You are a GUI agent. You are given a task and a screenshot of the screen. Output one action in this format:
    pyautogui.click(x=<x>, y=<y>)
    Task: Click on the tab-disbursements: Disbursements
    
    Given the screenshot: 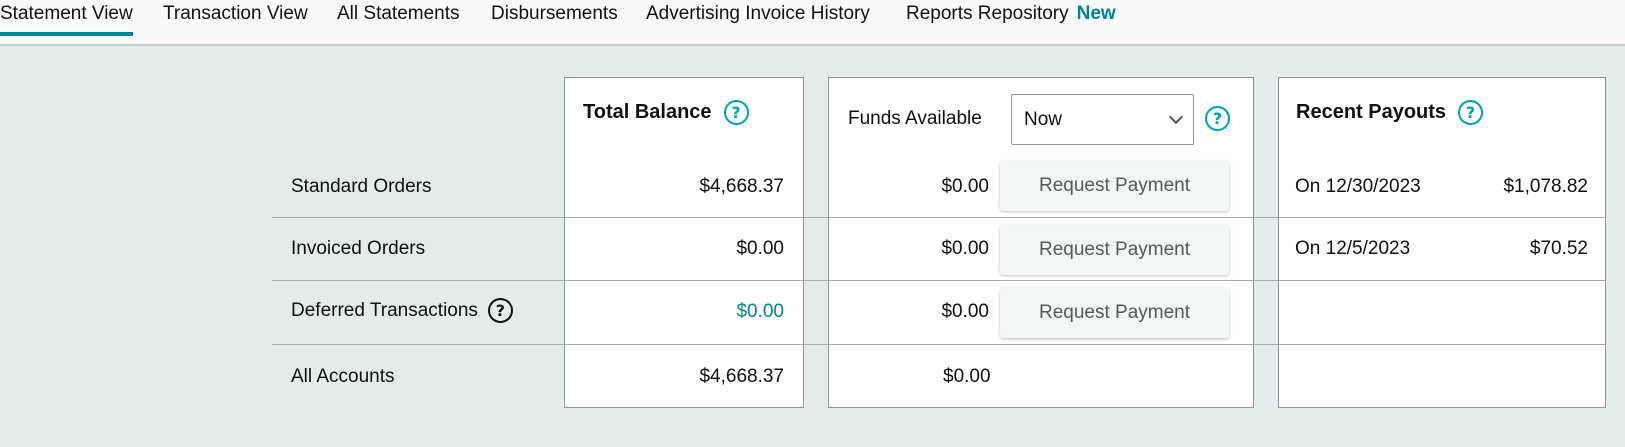 What is the action you would take?
    pyautogui.click(x=554, y=18)
    